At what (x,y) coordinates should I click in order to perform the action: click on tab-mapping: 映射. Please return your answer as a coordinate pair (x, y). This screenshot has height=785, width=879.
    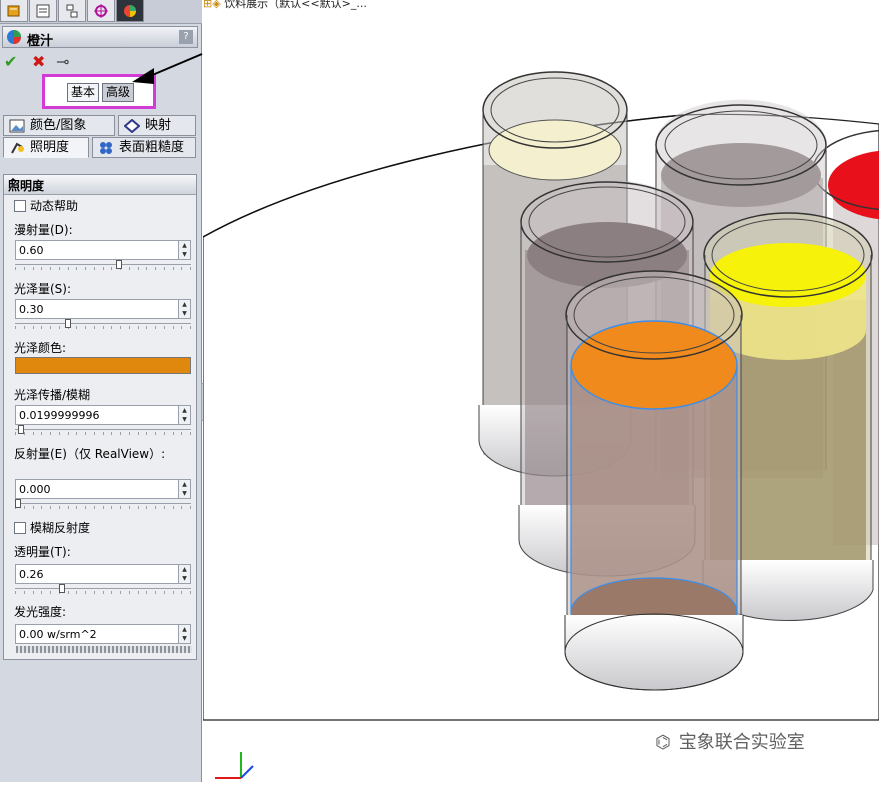
    Looking at the image, I should click on (157, 125).